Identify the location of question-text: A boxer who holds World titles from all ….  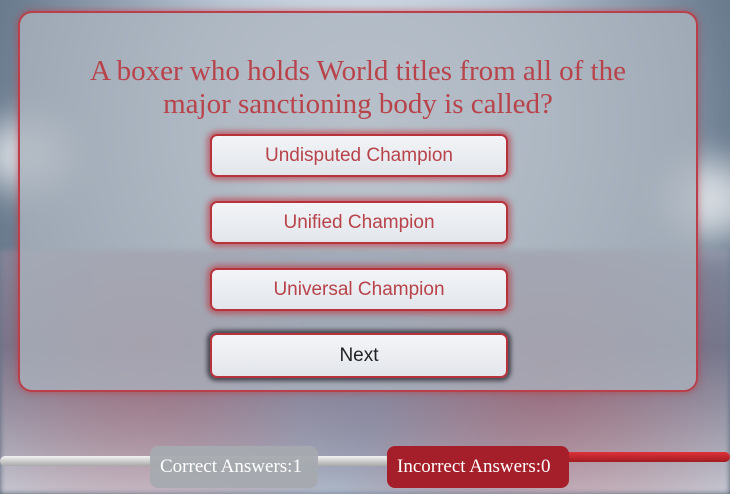
(358, 87).